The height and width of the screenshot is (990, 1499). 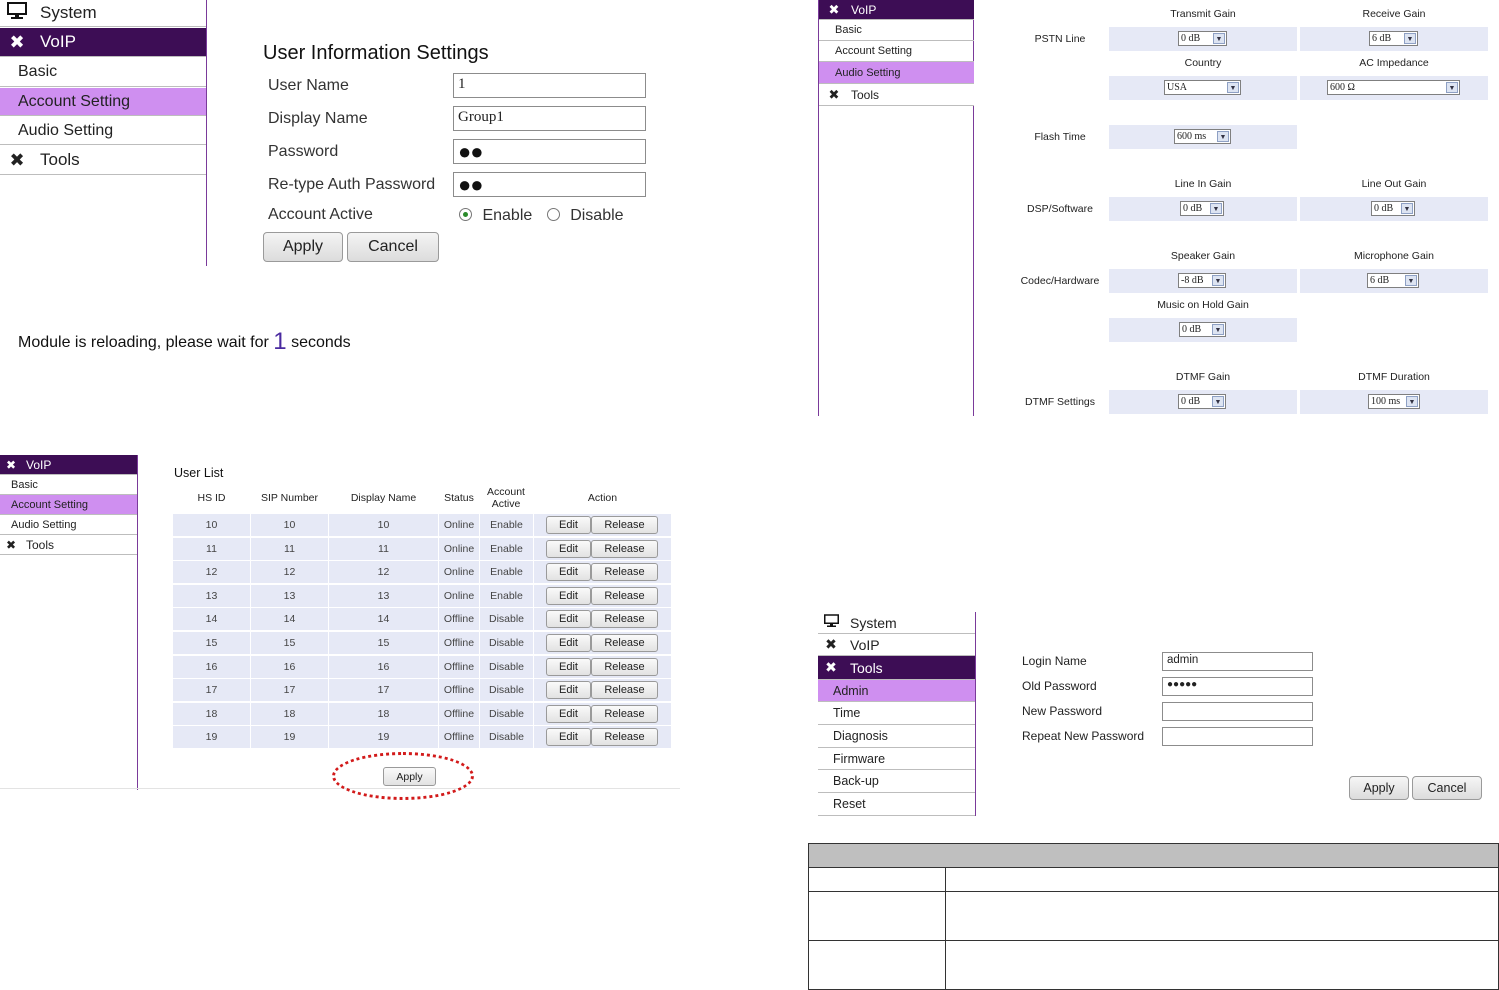 What do you see at coordinates (1394, 377) in the screenshot?
I see `dtmf-duration-label: DTMF Duration` at bounding box center [1394, 377].